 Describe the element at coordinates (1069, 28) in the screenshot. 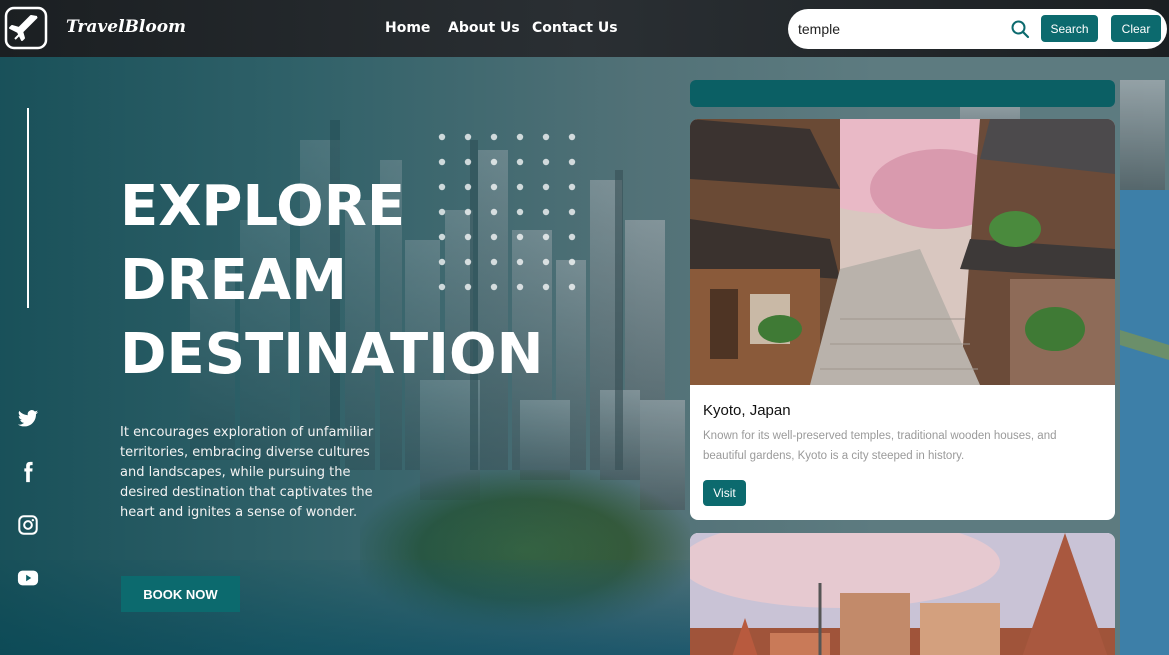

I see `search-button: Search` at that location.